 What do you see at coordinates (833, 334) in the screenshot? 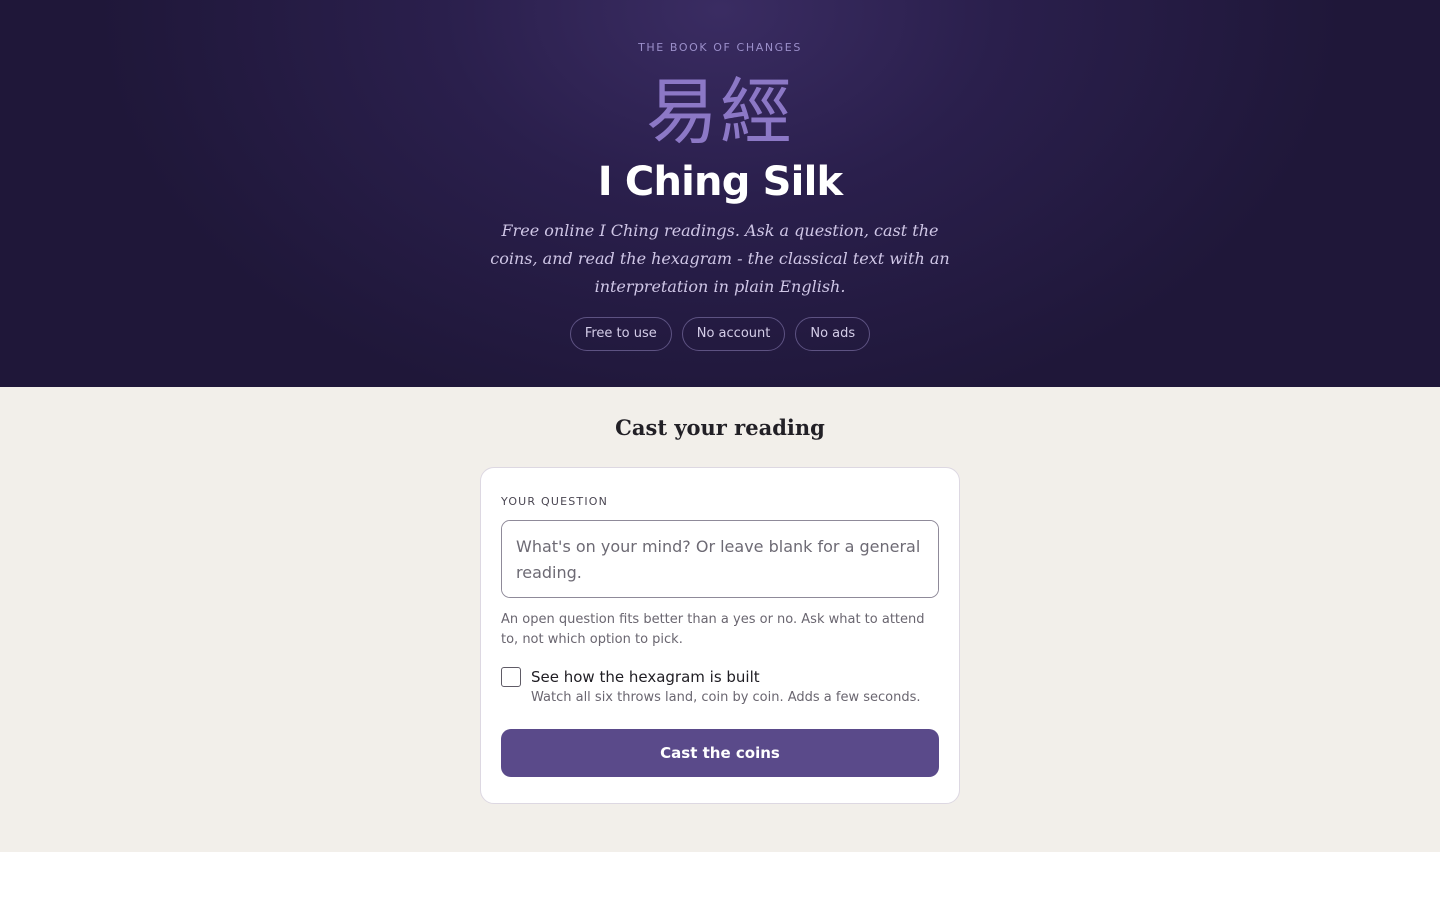
I see `pill-no-ads: No ads` at bounding box center [833, 334].